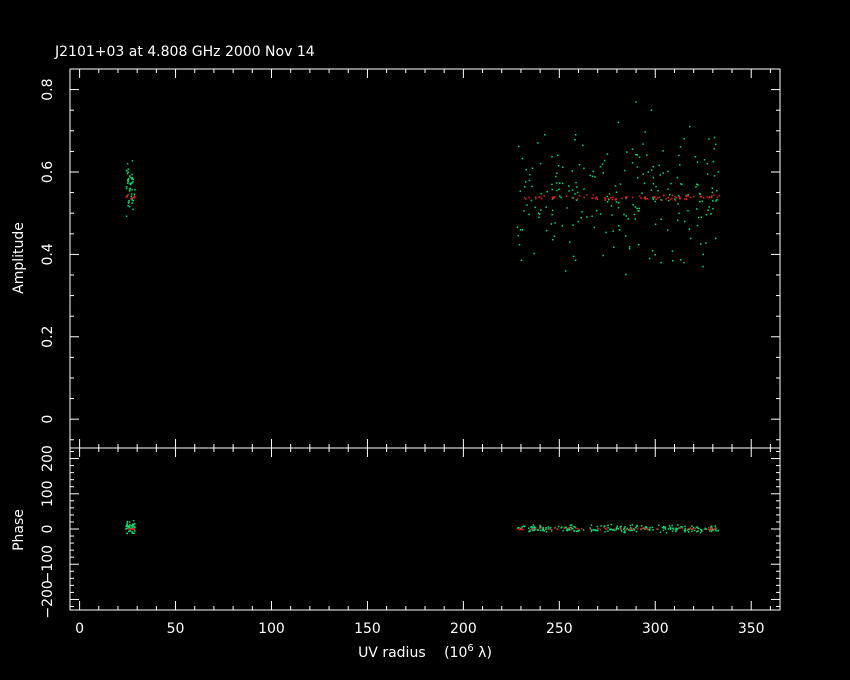  I want to click on y-tick-label: 0.8, so click(48, 89).